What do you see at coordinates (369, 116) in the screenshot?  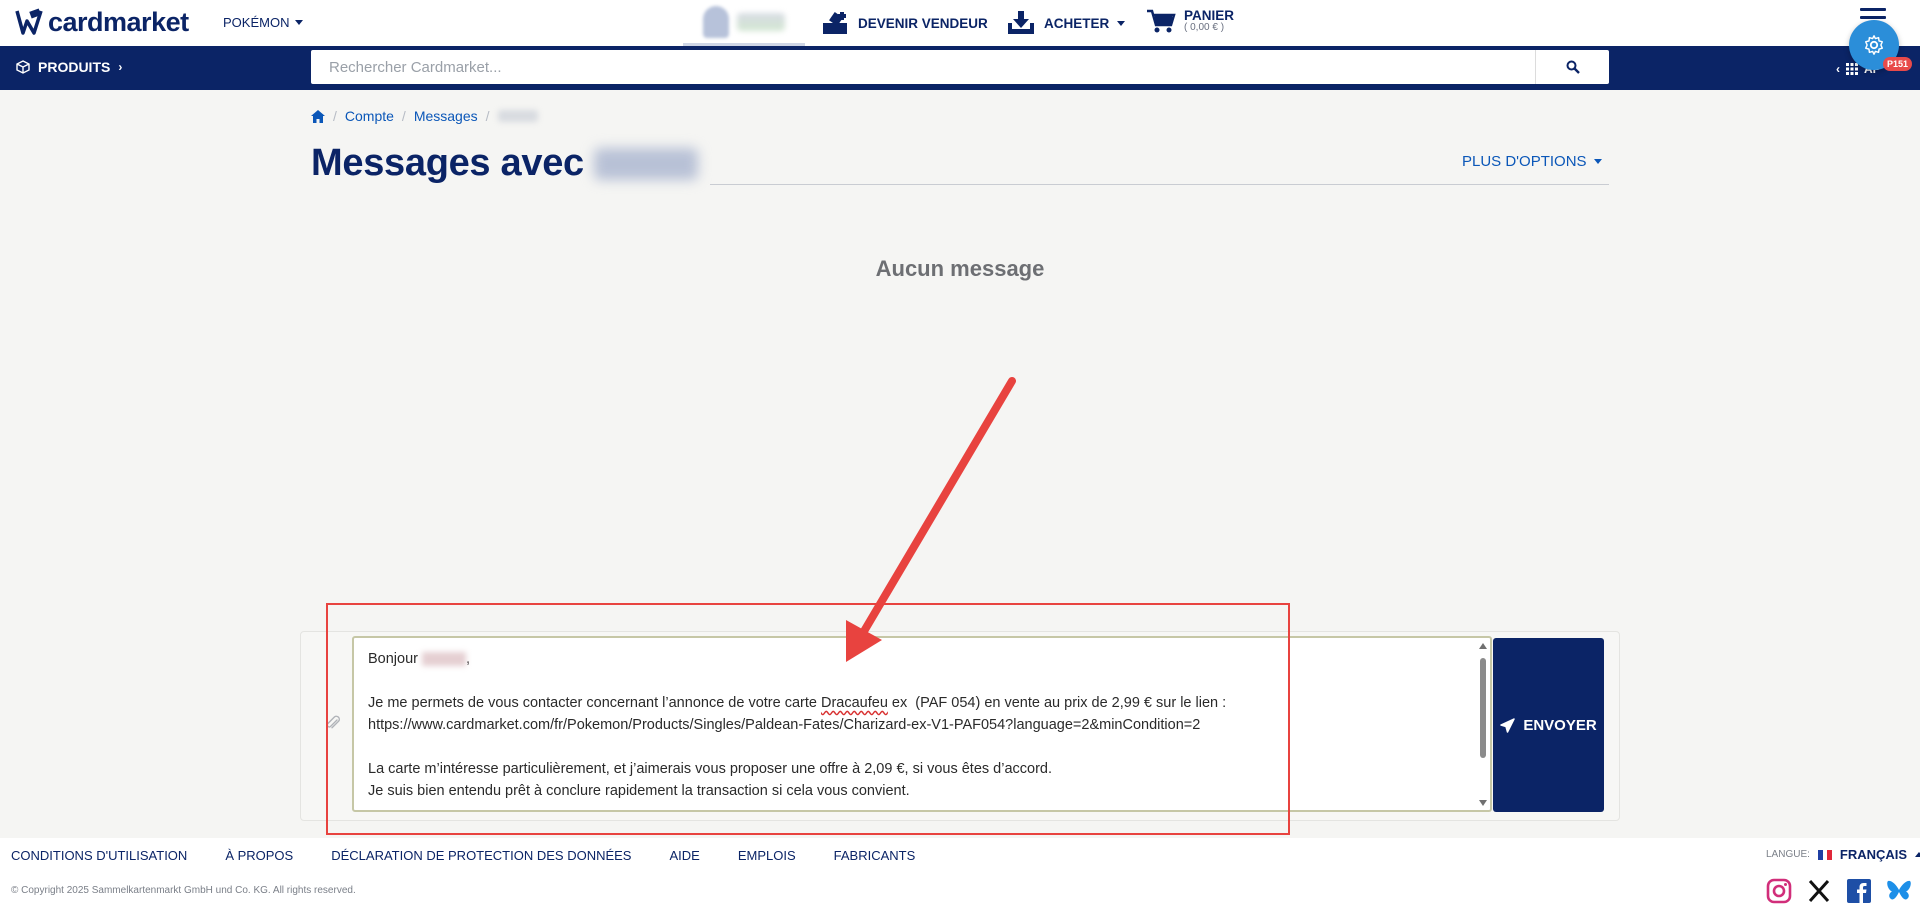 I see `breadcrumb-account: Compte` at bounding box center [369, 116].